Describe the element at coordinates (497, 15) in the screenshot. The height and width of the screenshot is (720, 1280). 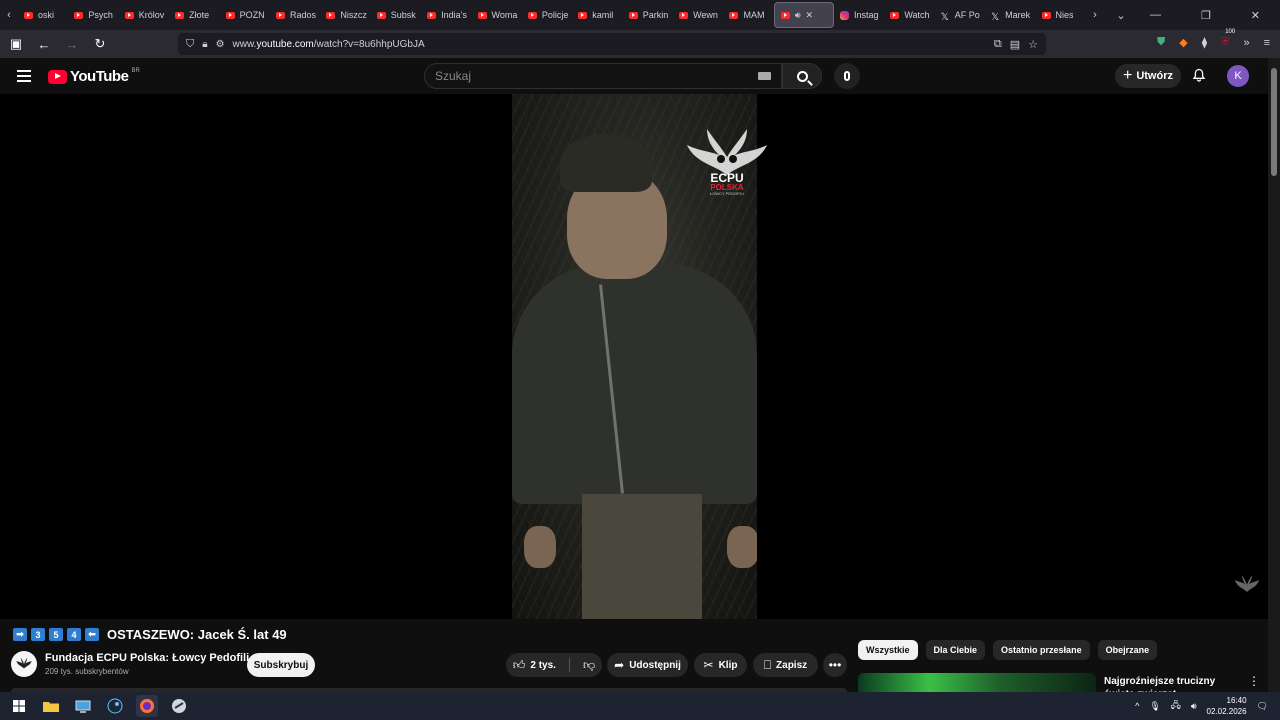
I see `browser-tab: Woma` at that location.